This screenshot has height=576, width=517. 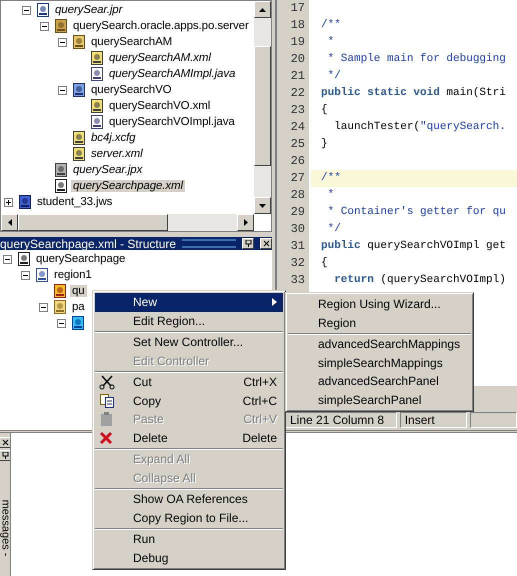 What do you see at coordinates (379, 399) in the screenshot?
I see `menu-item: simpleSearchPanel` at bounding box center [379, 399].